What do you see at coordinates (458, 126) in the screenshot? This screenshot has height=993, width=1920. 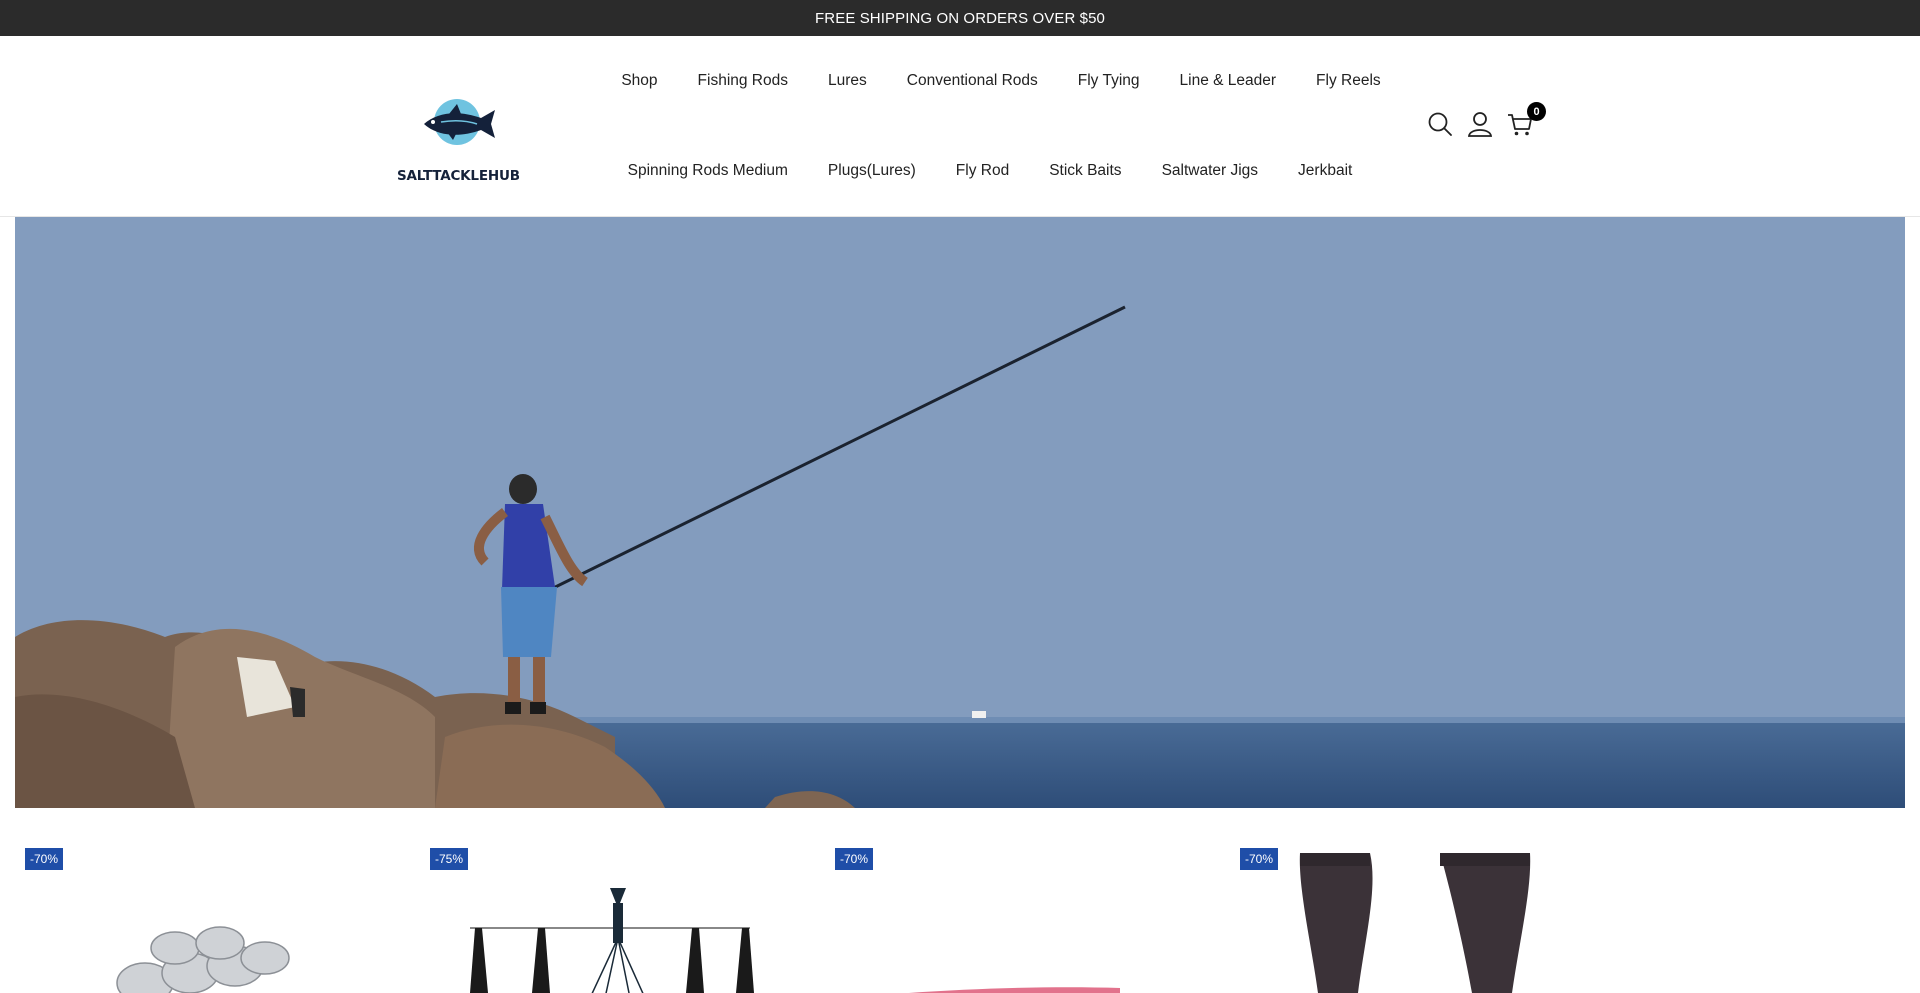 I see `logo-fish-icon` at bounding box center [458, 126].